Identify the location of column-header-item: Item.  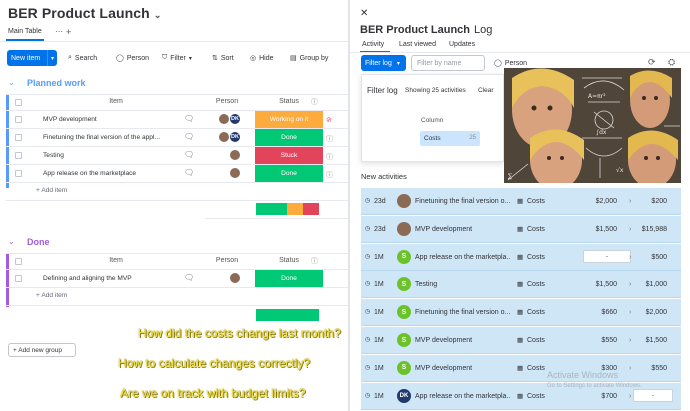
(116, 101).